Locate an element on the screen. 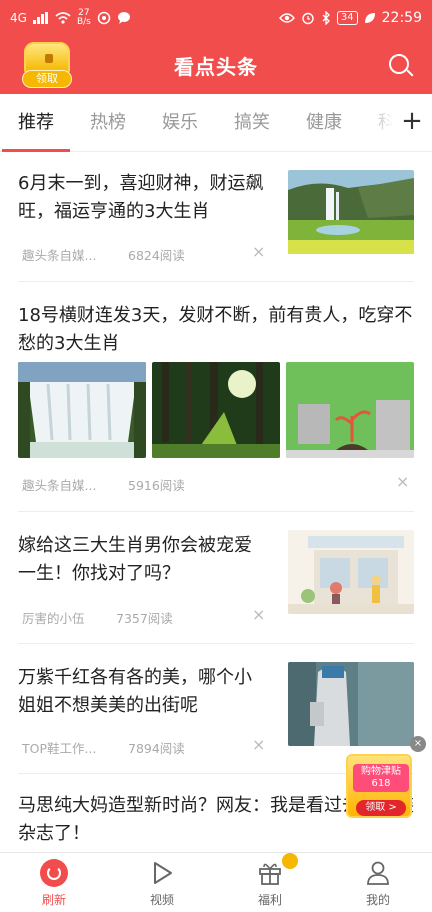 This screenshot has height=912, width=432. bottom-nav: 刷新 视频 福利 我的 is located at coordinates (216, 882).